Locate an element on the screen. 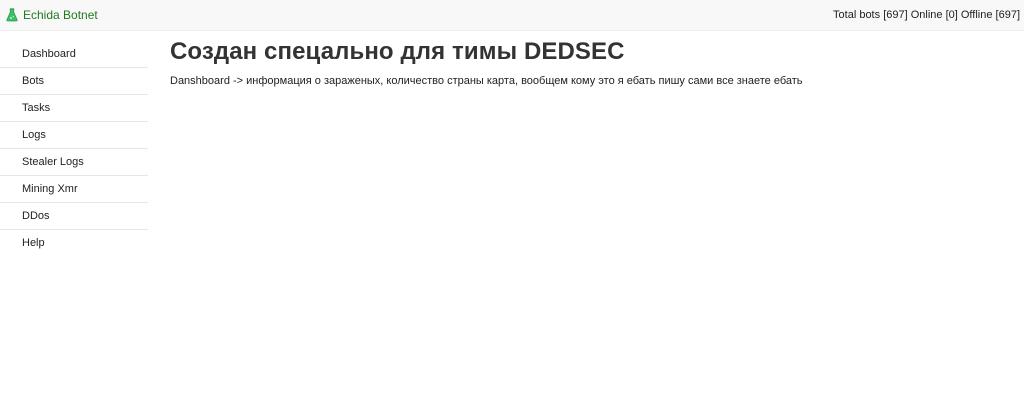 The height and width of the screenshot is (403, 1024). total-bots-label: Total bots is located at coordinates (857, 15).